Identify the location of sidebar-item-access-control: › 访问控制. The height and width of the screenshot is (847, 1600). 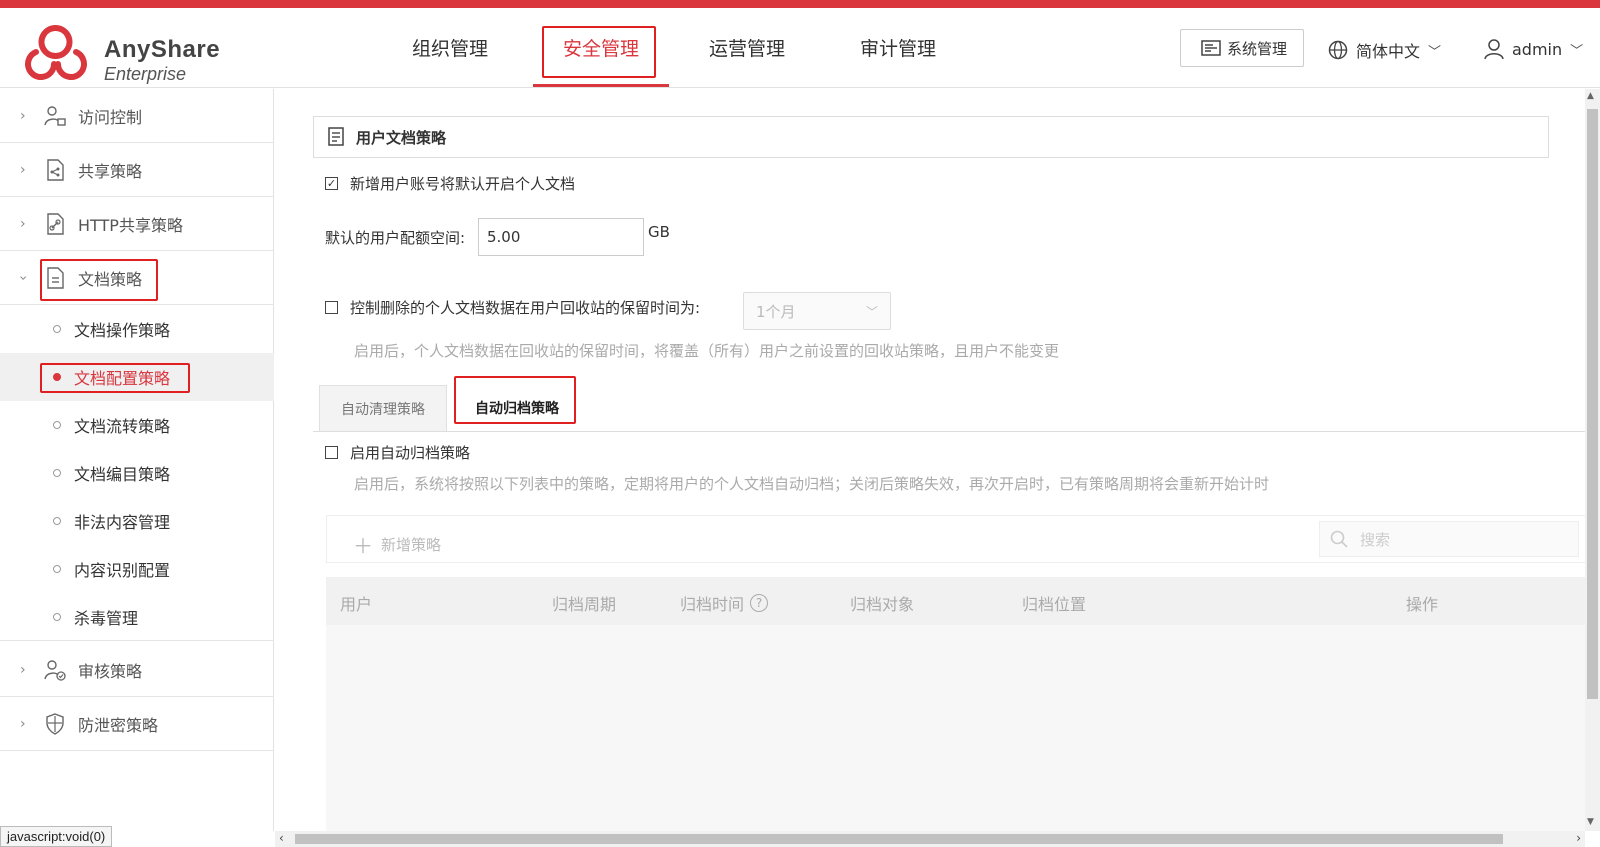
(137, 116).